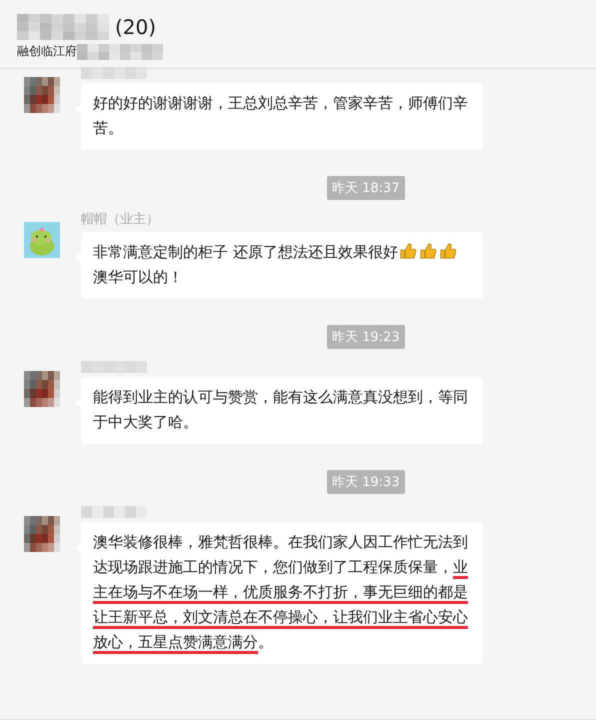  Describe the element at coordinates (245, 252) in the screenshot. I see `message-text: 非常满意定制的柜子 还原了想法还且效果很好` at that location.